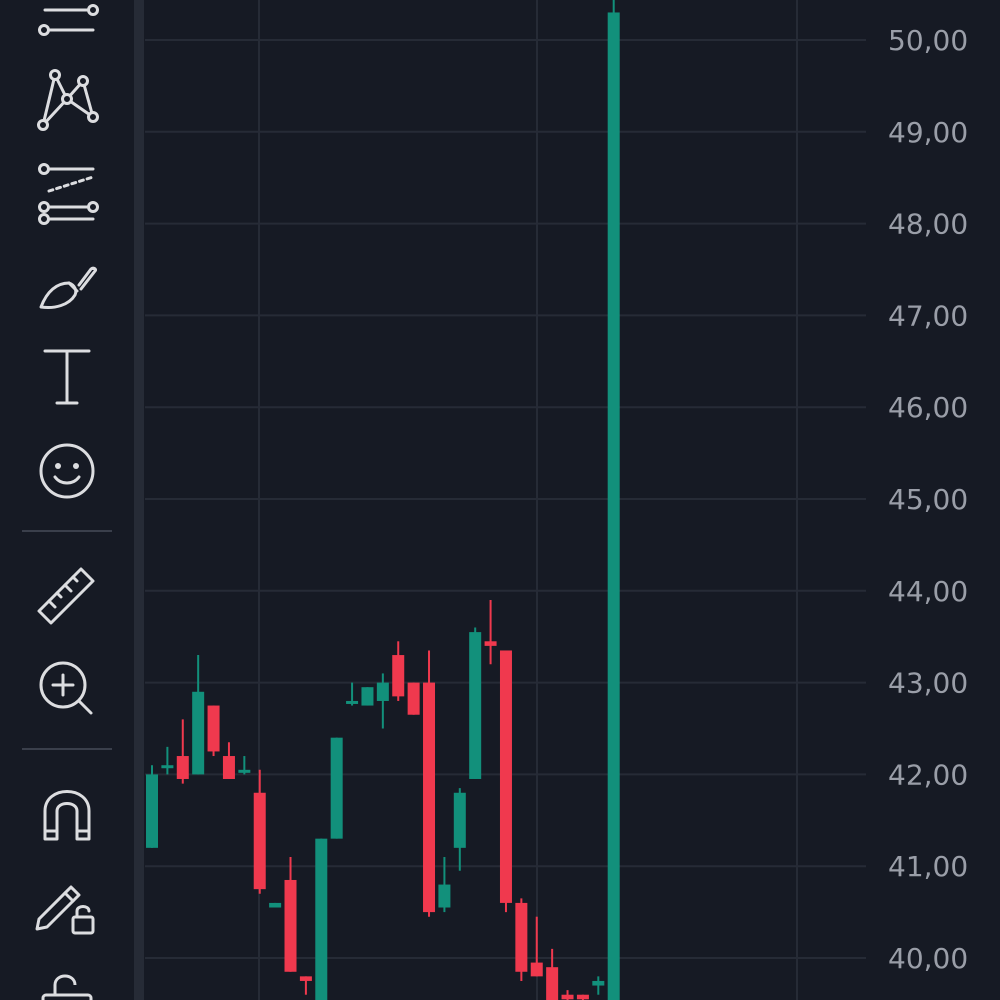 The width and height of the screenshot is (1000, 1000). What do you see at coordinates (928, 40) in the screenshot?
I see `y-tick-label: 50,00` at bounding box center [928, 40].